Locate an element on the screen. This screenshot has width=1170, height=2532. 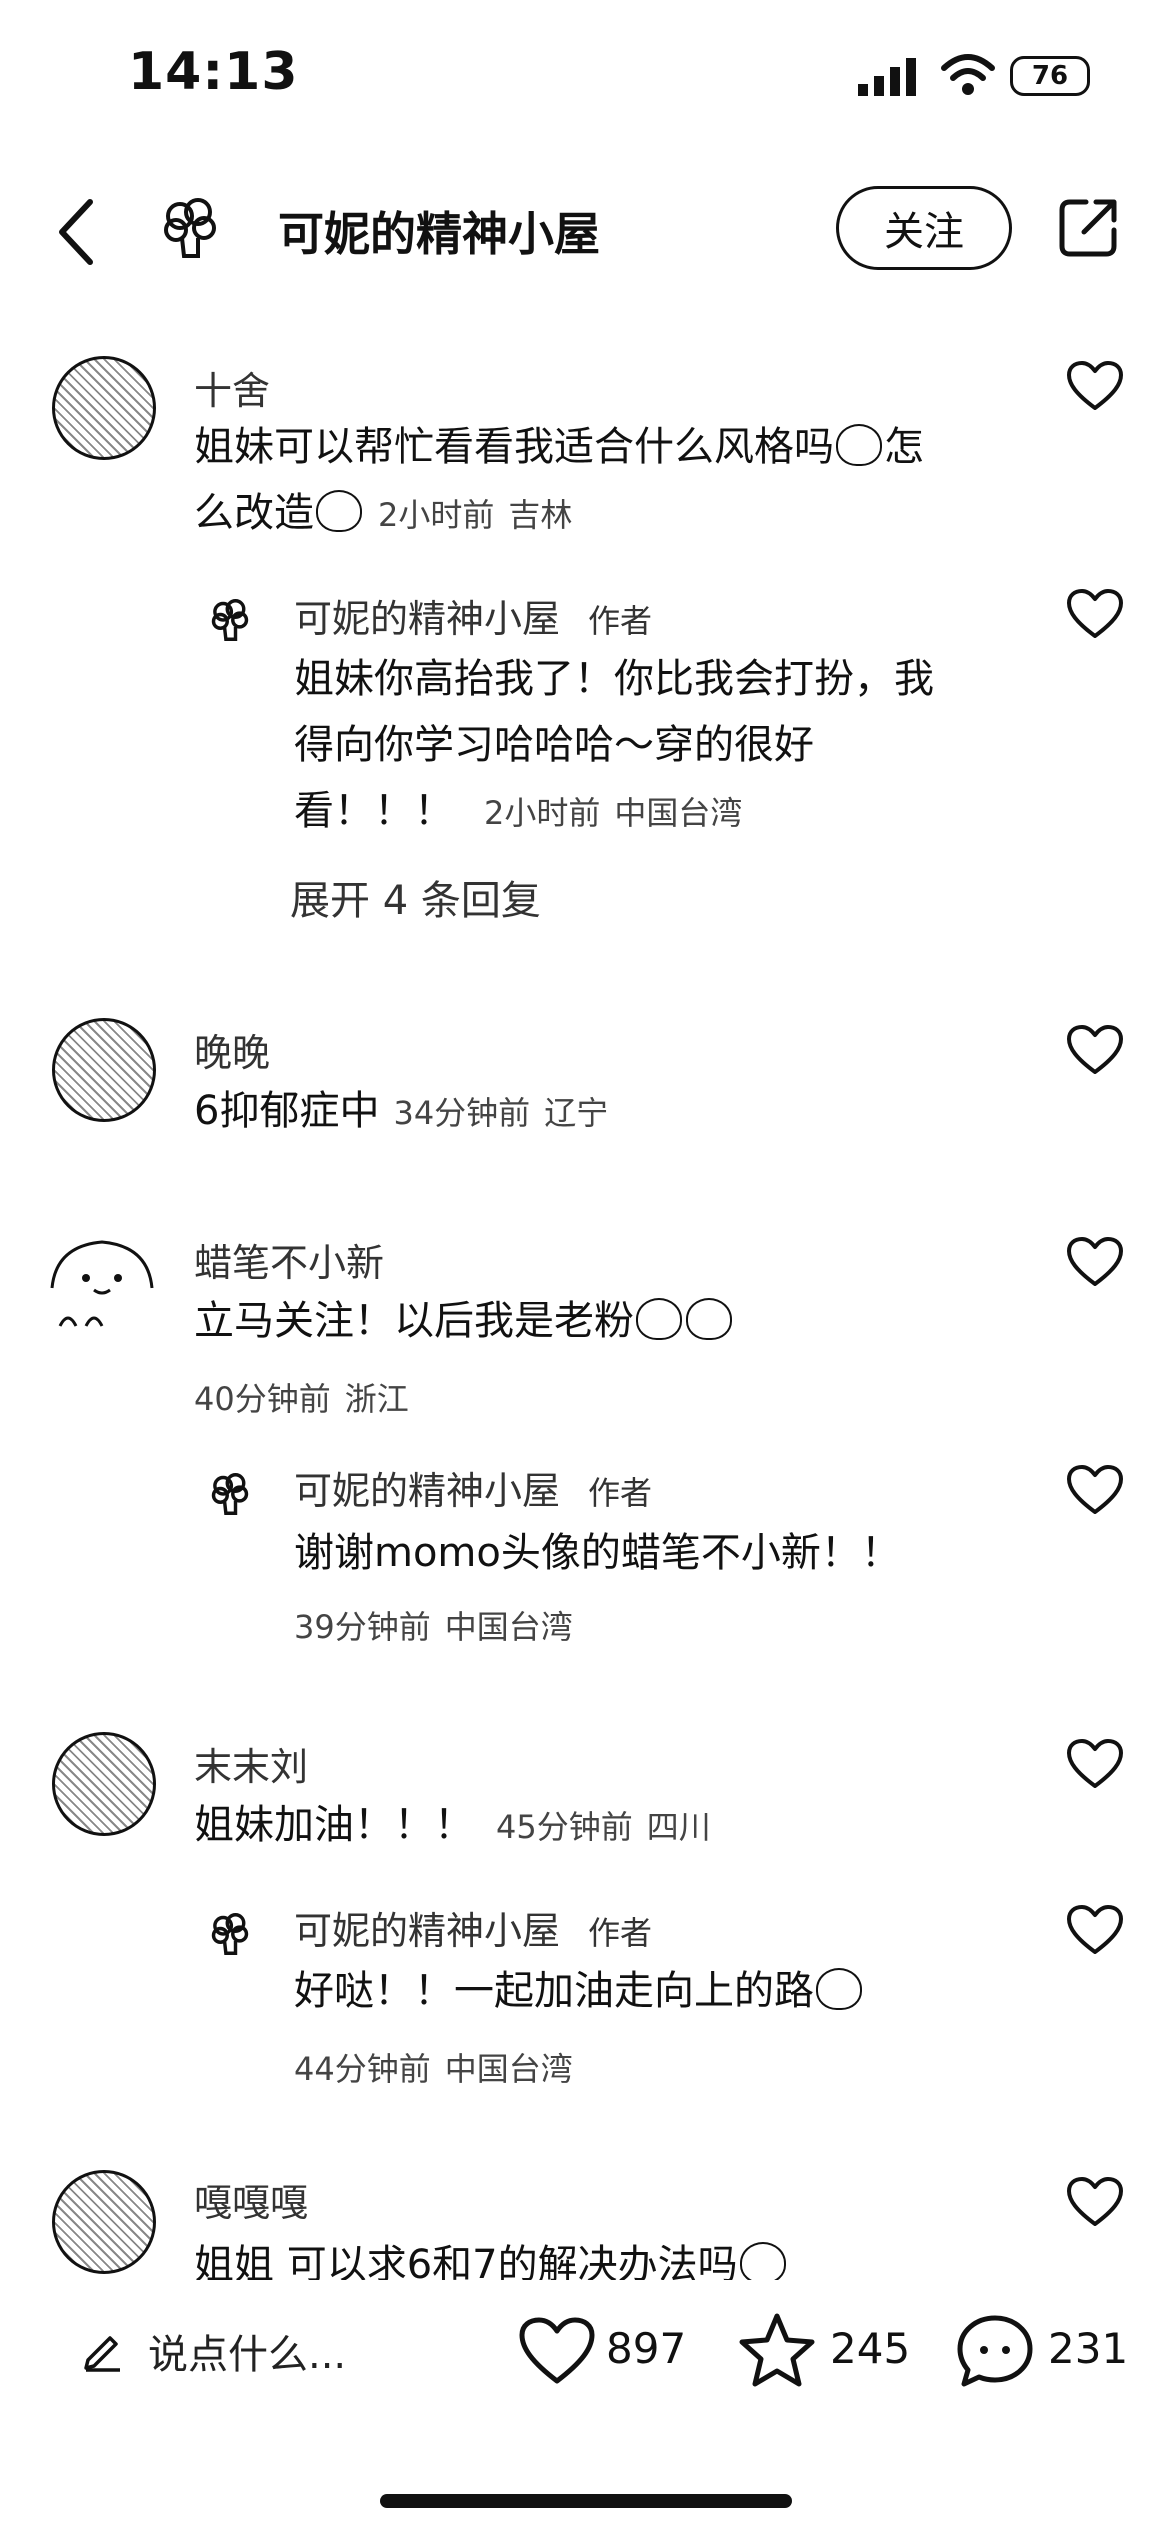
reply-text: 谢谢momo头像的蜡笔不小新！！ is located at coordinates (597, 1553).